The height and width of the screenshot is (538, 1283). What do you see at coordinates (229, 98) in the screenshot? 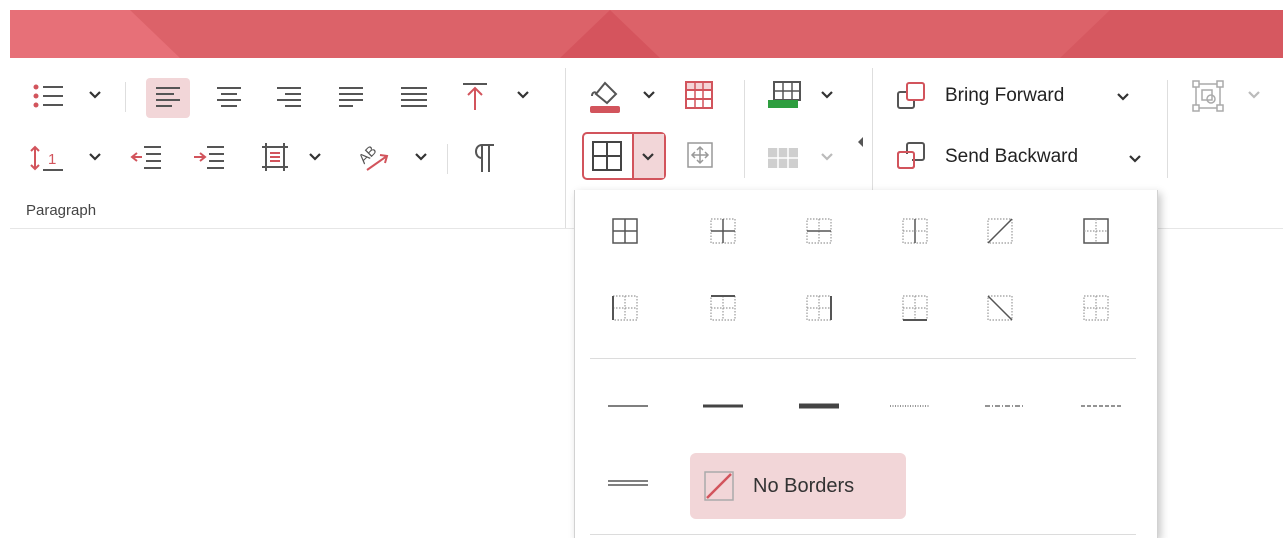
I see `align-center-icon` at bounding box center [229, 98].